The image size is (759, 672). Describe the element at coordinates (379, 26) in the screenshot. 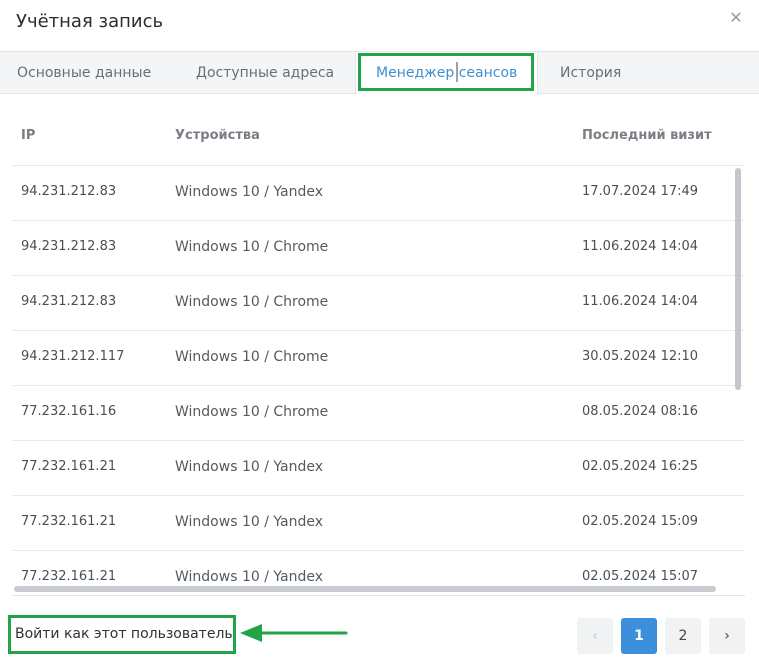

I see `dialog-header: Учётная запись ✕` at that location.